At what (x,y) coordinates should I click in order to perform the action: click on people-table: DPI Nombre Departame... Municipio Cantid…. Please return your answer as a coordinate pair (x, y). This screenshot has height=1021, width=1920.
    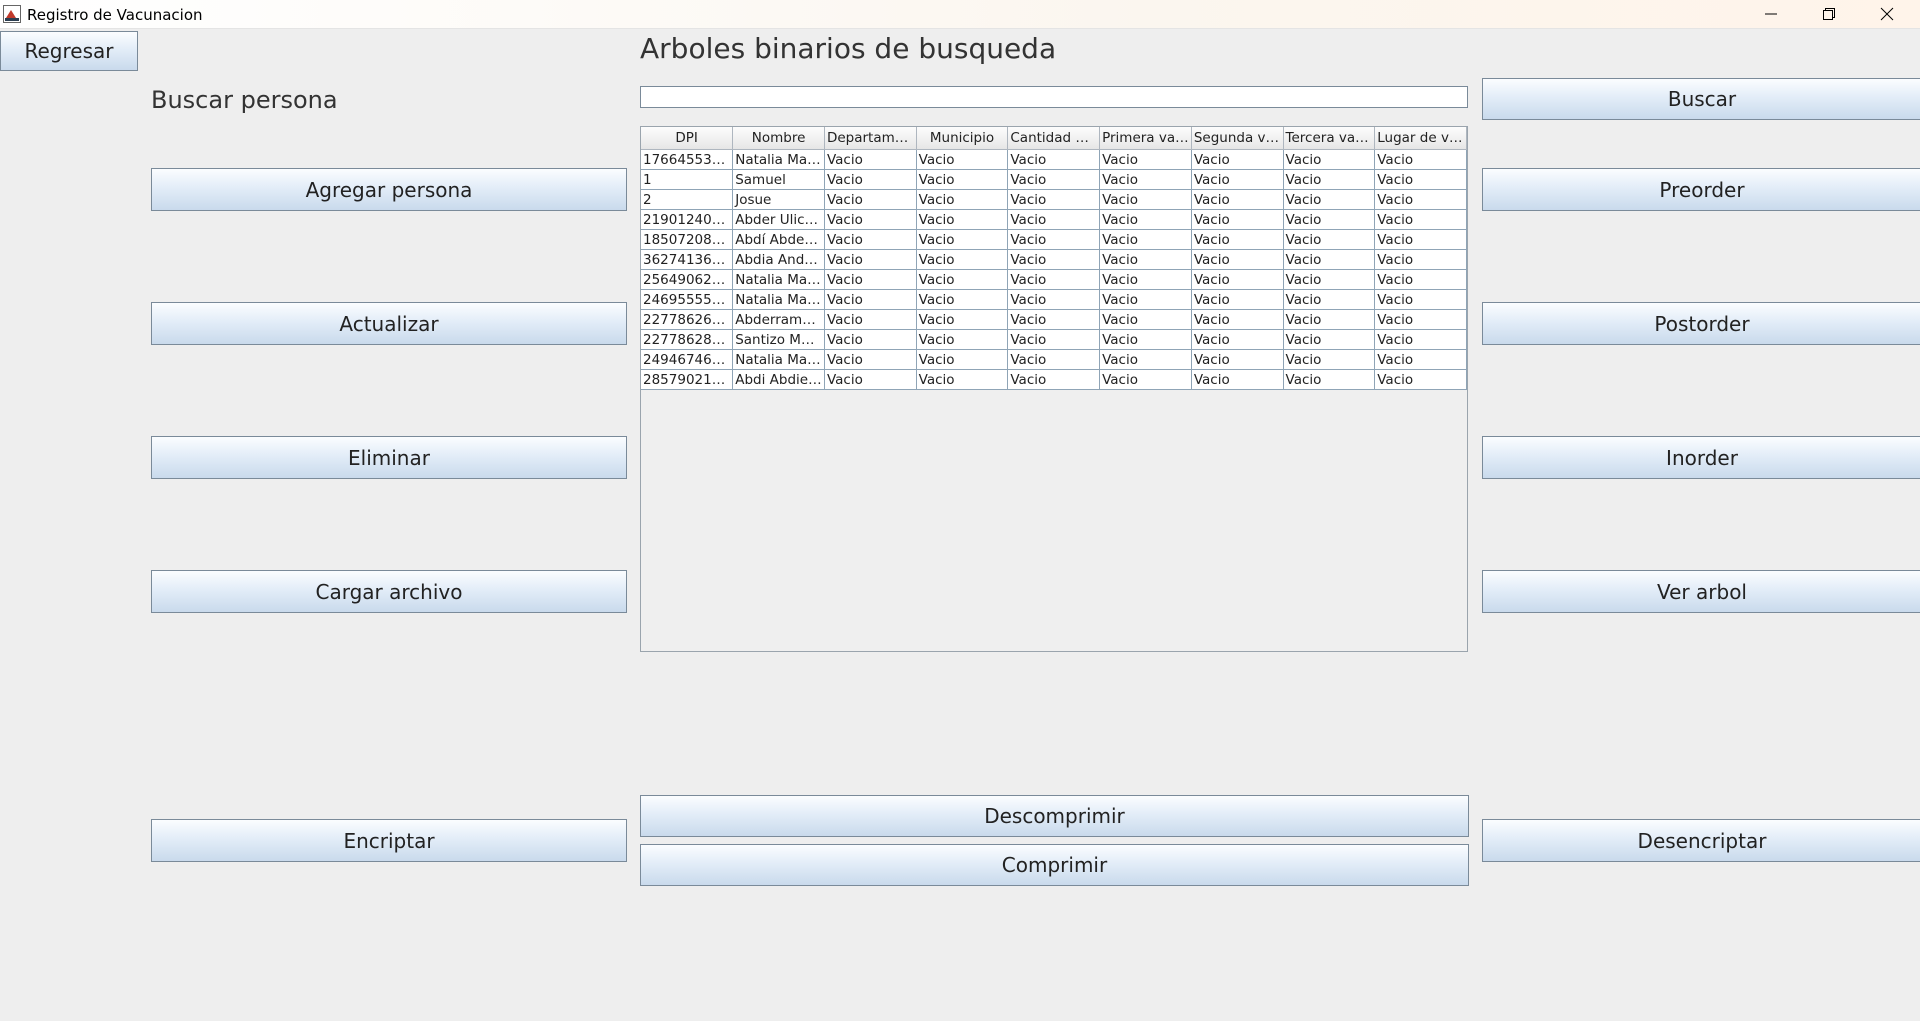
    Looking at the image, I should click on (1054, 258).